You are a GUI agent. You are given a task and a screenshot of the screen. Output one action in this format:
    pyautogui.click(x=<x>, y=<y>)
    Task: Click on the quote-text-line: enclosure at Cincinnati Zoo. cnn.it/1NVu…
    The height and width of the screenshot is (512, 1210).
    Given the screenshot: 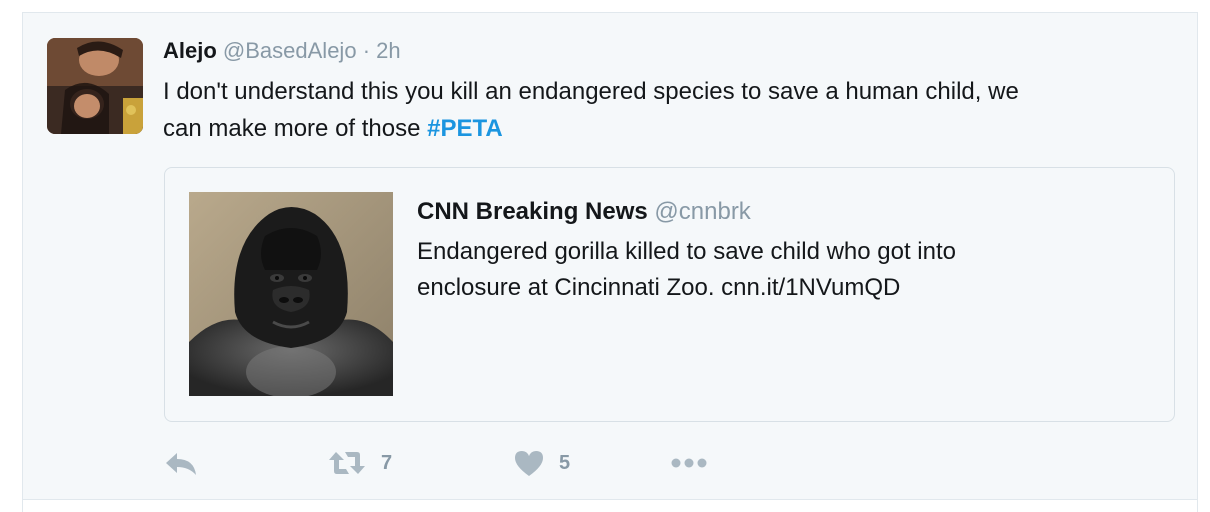 What is the action you would take?
    pyautogui.click(x=659, y=287)
    